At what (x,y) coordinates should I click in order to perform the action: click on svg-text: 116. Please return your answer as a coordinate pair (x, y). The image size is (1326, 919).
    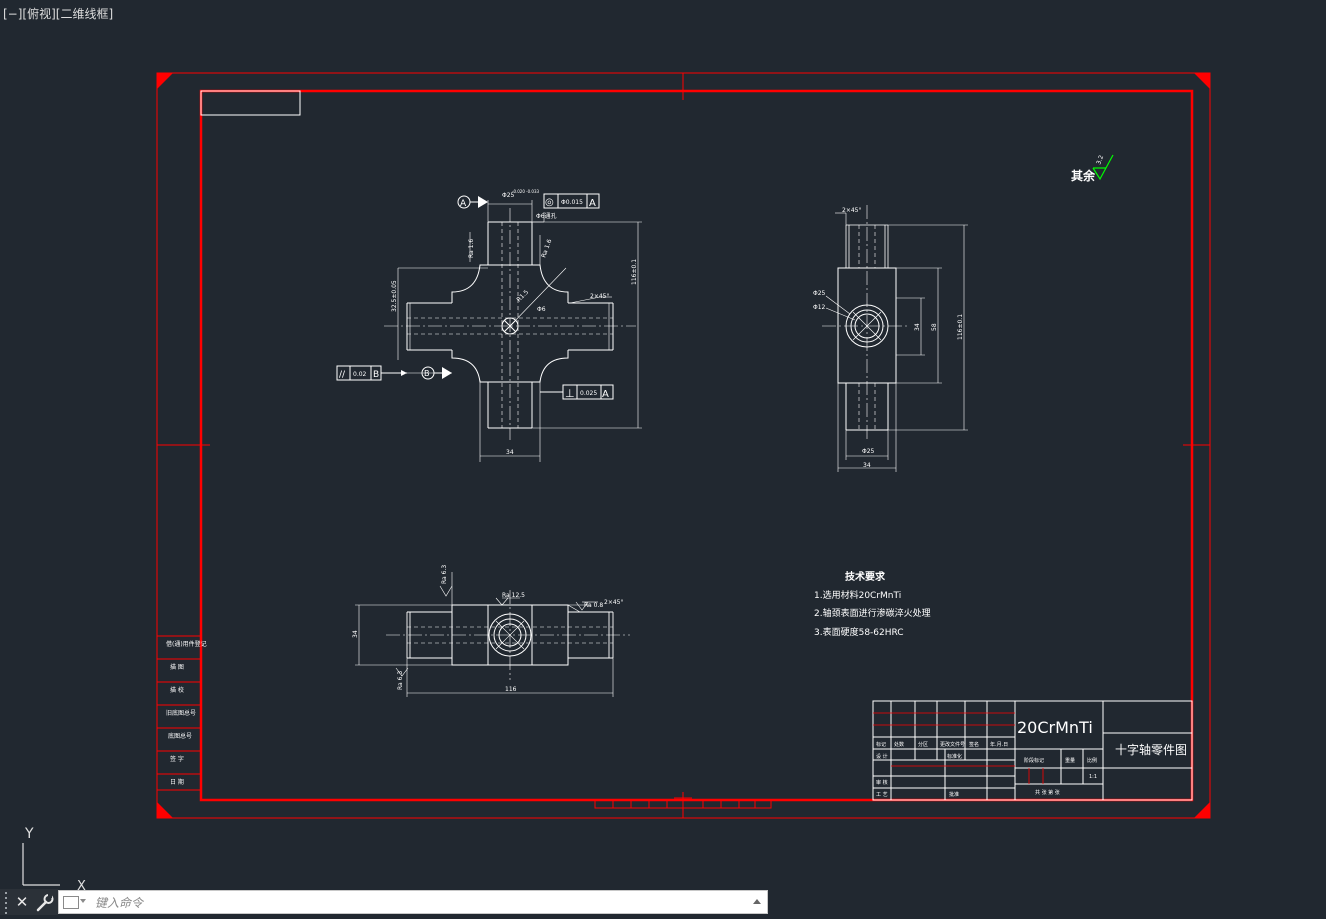
    Looking at the image, I should click on (511, 689).